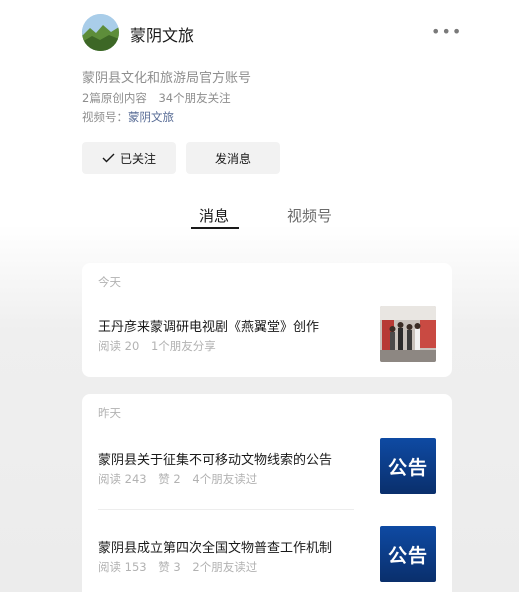 This screenshot has width=519, height=592. I want to click on tab-video-channel: 视频号, so click(309, 215).